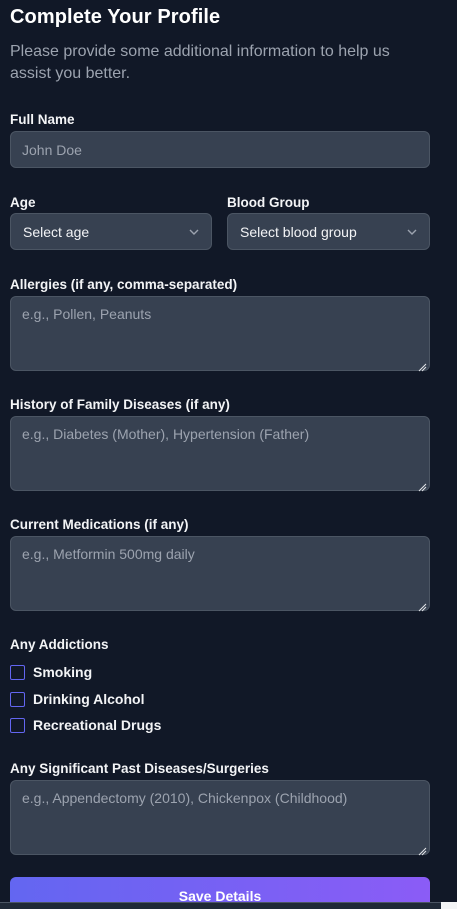 This screenshot has height=909, width=457. Describe the element at coordinates (111, 231) in the screenshot. I see `age-select: Select age` at that location.